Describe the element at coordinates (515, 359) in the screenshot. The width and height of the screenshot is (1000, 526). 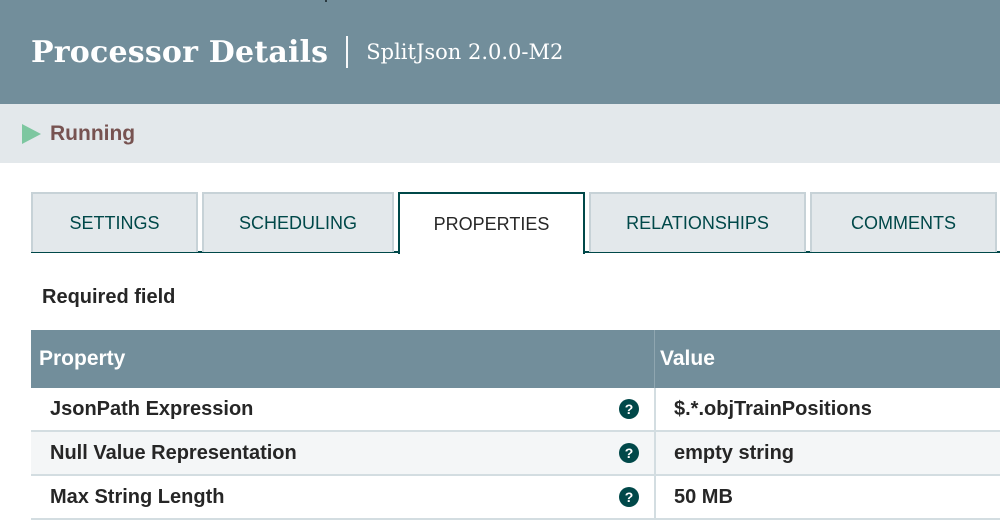
I see `table-header: Property Value` at that location.